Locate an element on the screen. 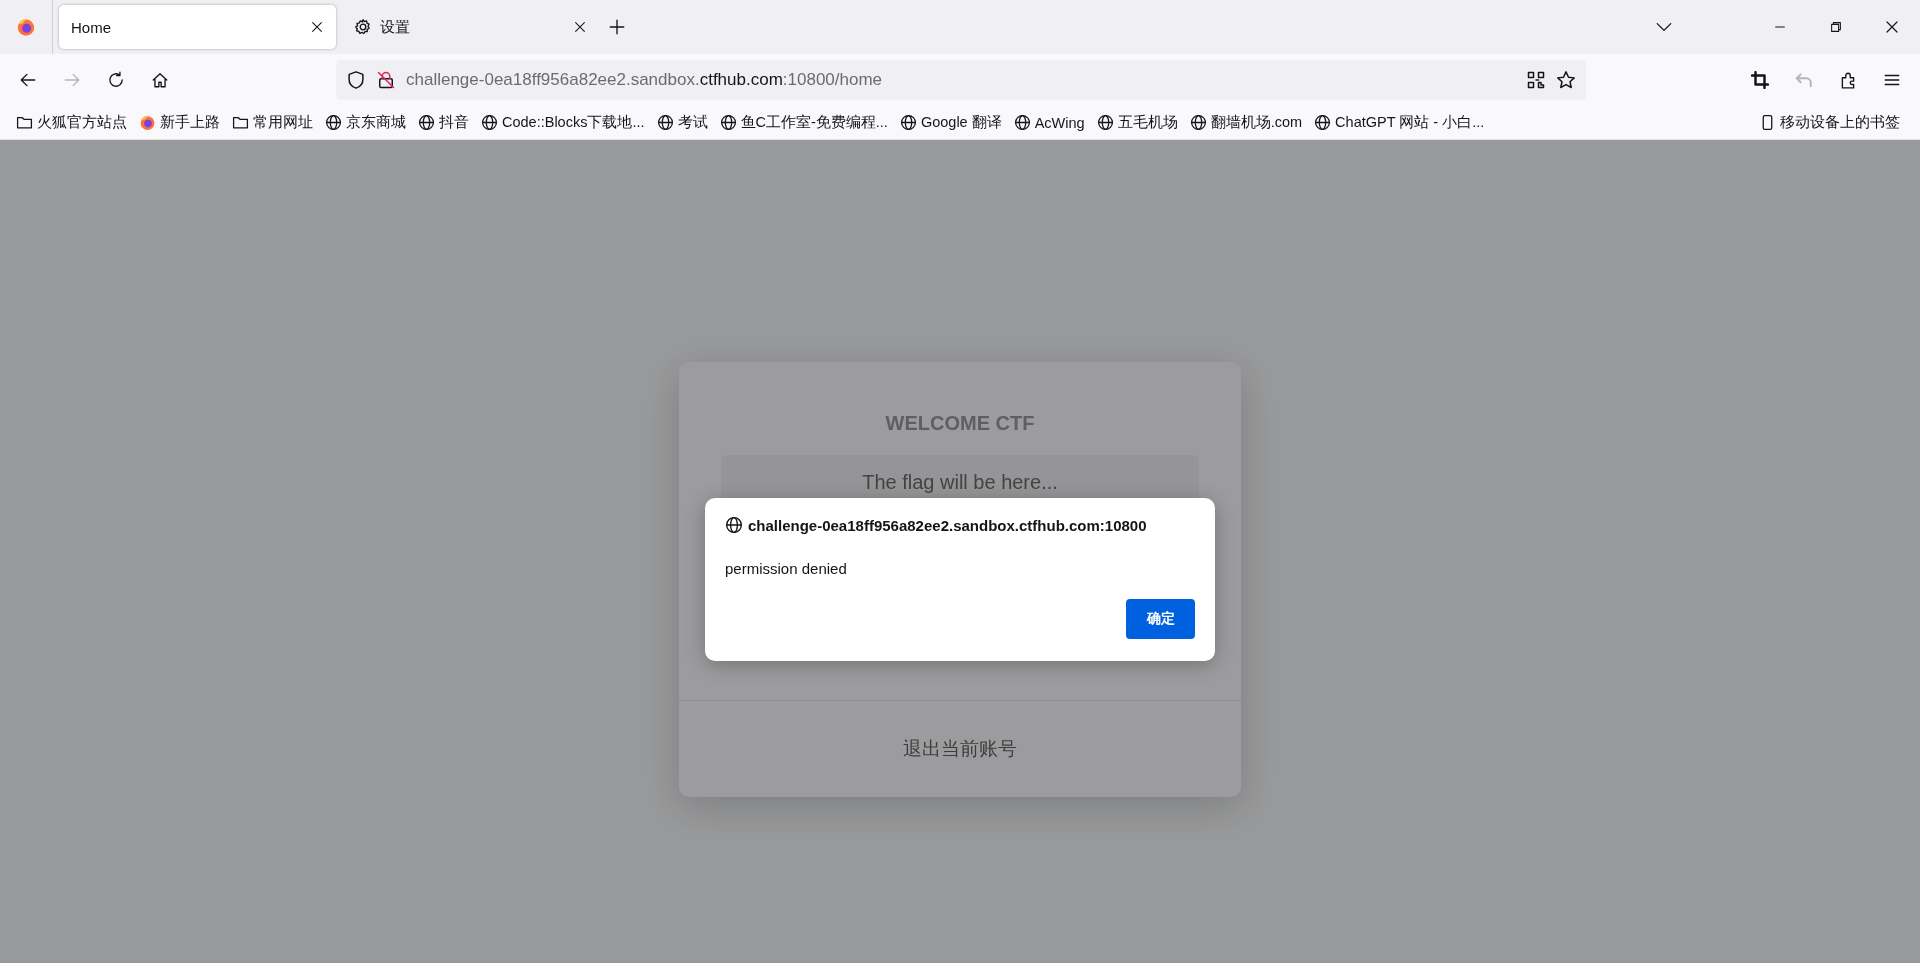 The image size is (1920, 963). bookmark-item: 火狐官方站点 is located at coordinates (73, 122).